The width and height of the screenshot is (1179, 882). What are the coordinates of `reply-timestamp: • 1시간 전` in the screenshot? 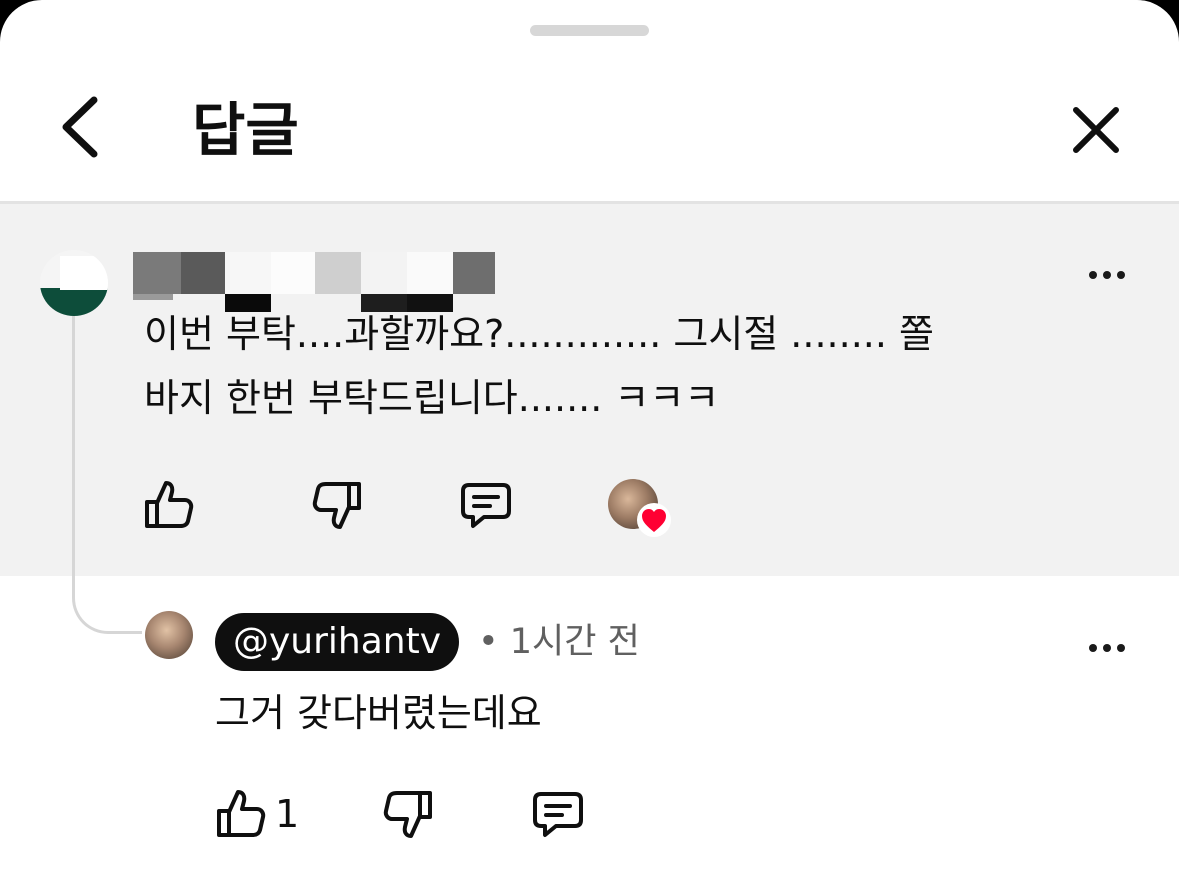 It's located at (559, 642).